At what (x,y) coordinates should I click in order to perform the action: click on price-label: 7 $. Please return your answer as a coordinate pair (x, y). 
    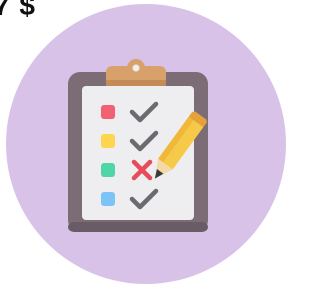
    Looking at the image, I should click on (18, 10).